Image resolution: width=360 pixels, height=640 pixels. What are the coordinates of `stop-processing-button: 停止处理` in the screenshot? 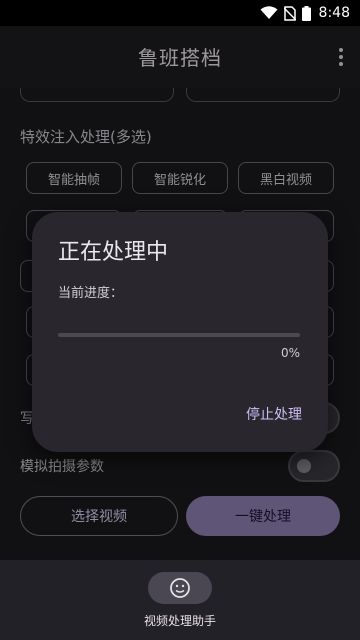 It's located at (274, 414).